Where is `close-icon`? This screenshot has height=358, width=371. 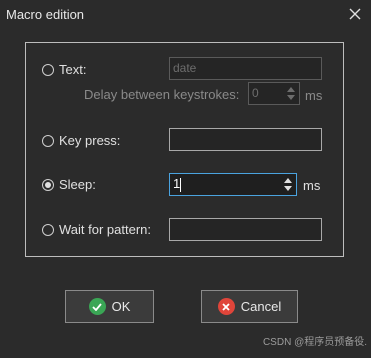 close-icon is located at coordinates (355, 14).